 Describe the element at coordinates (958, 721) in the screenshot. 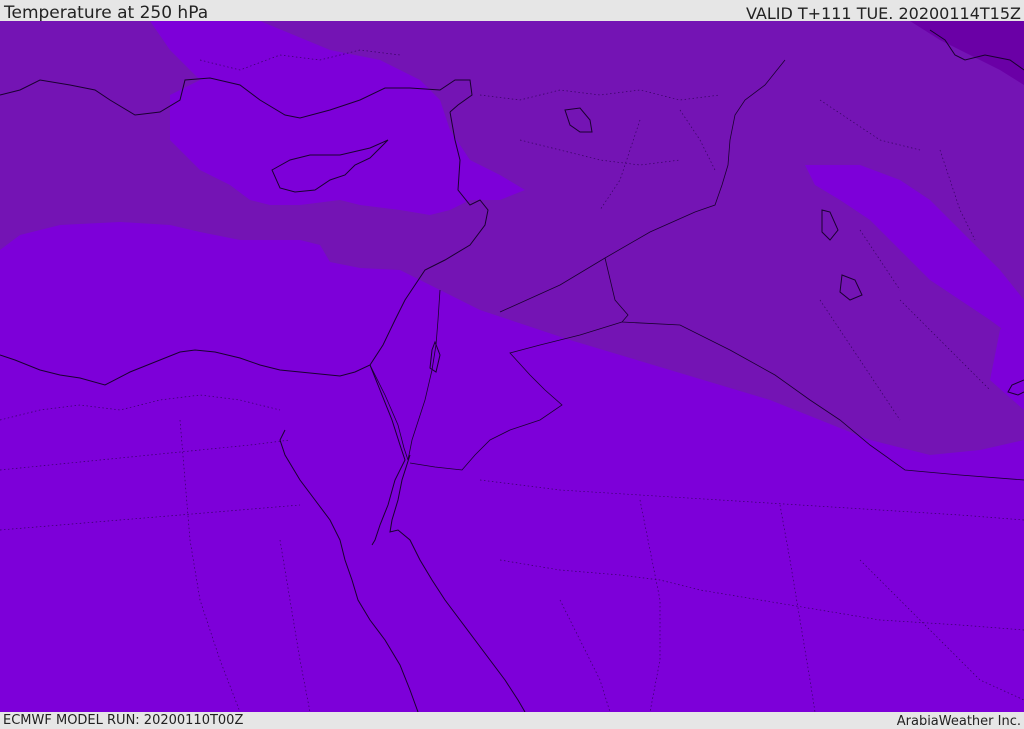

I see `credit-label: ArabiaWeather Inc.` at that location.